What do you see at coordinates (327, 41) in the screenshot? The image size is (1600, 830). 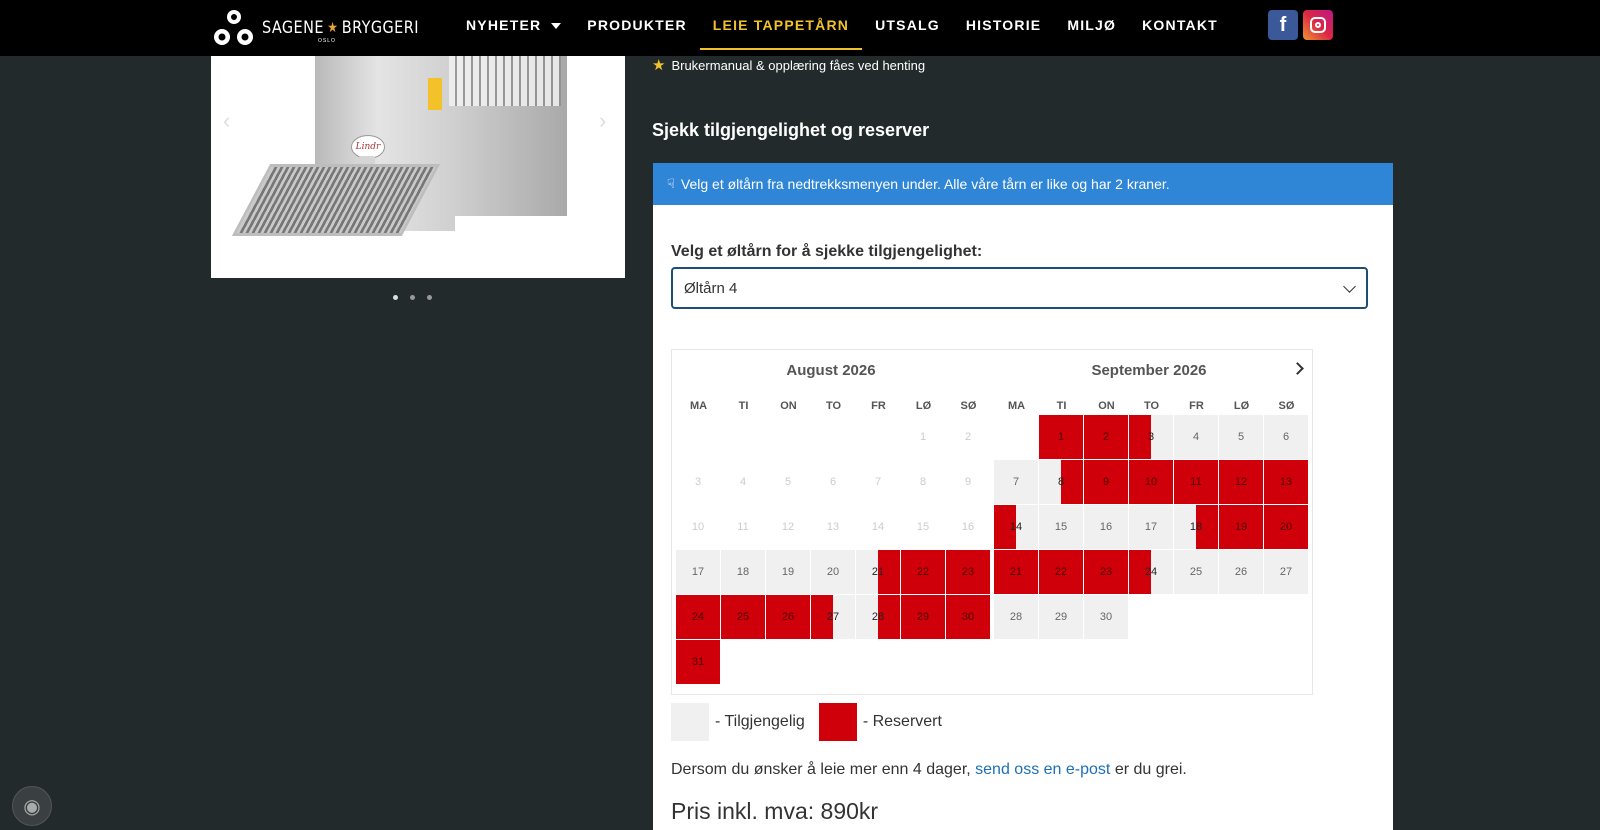 I see `logo-subtitle: OSLO` at bounding box center [327, 41].